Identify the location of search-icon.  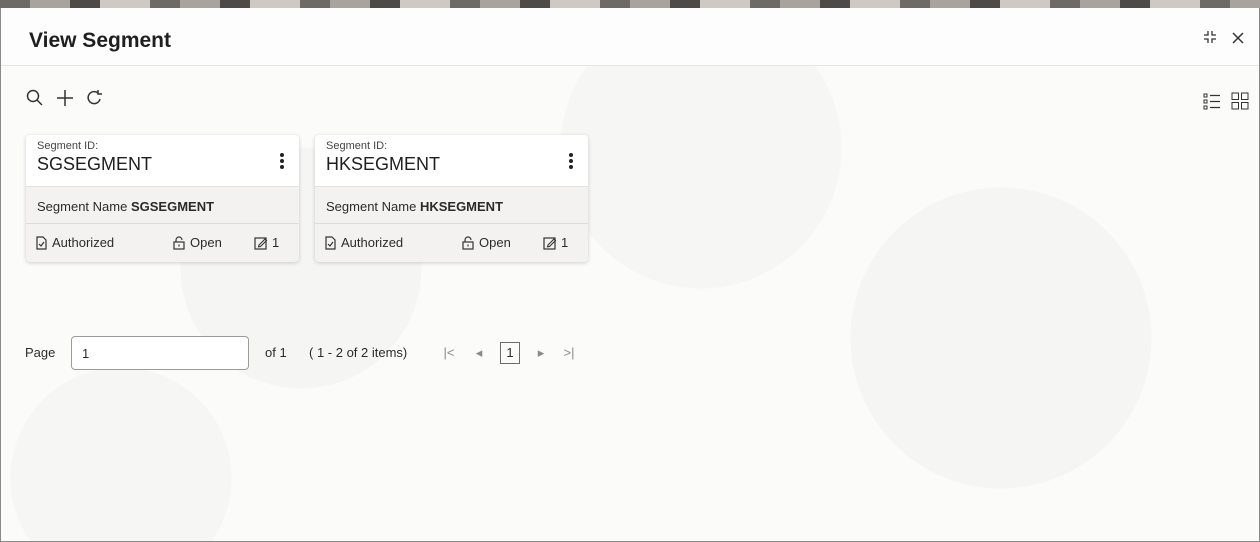
(36, 99).